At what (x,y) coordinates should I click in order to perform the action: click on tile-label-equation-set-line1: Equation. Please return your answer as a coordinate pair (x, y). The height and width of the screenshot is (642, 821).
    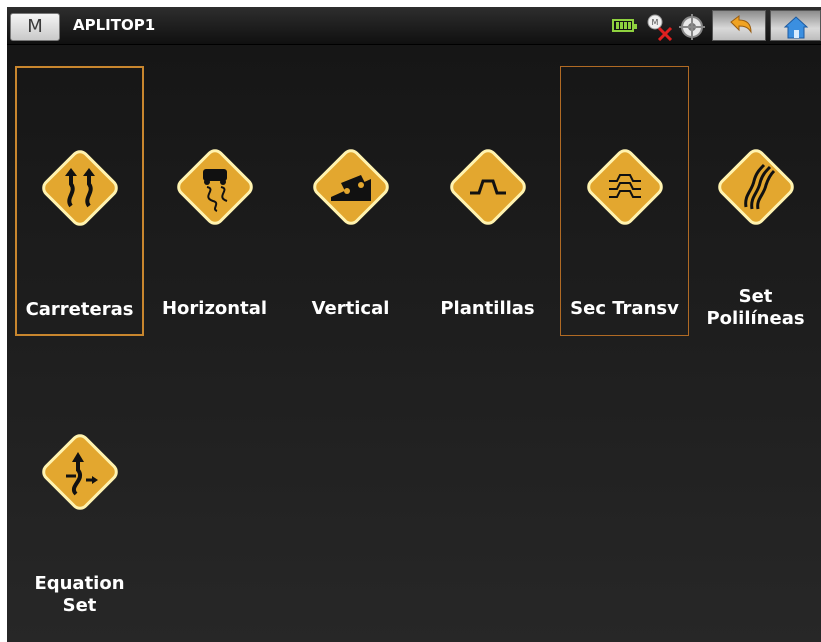
    Looking at the image, I should click on (79, 583).